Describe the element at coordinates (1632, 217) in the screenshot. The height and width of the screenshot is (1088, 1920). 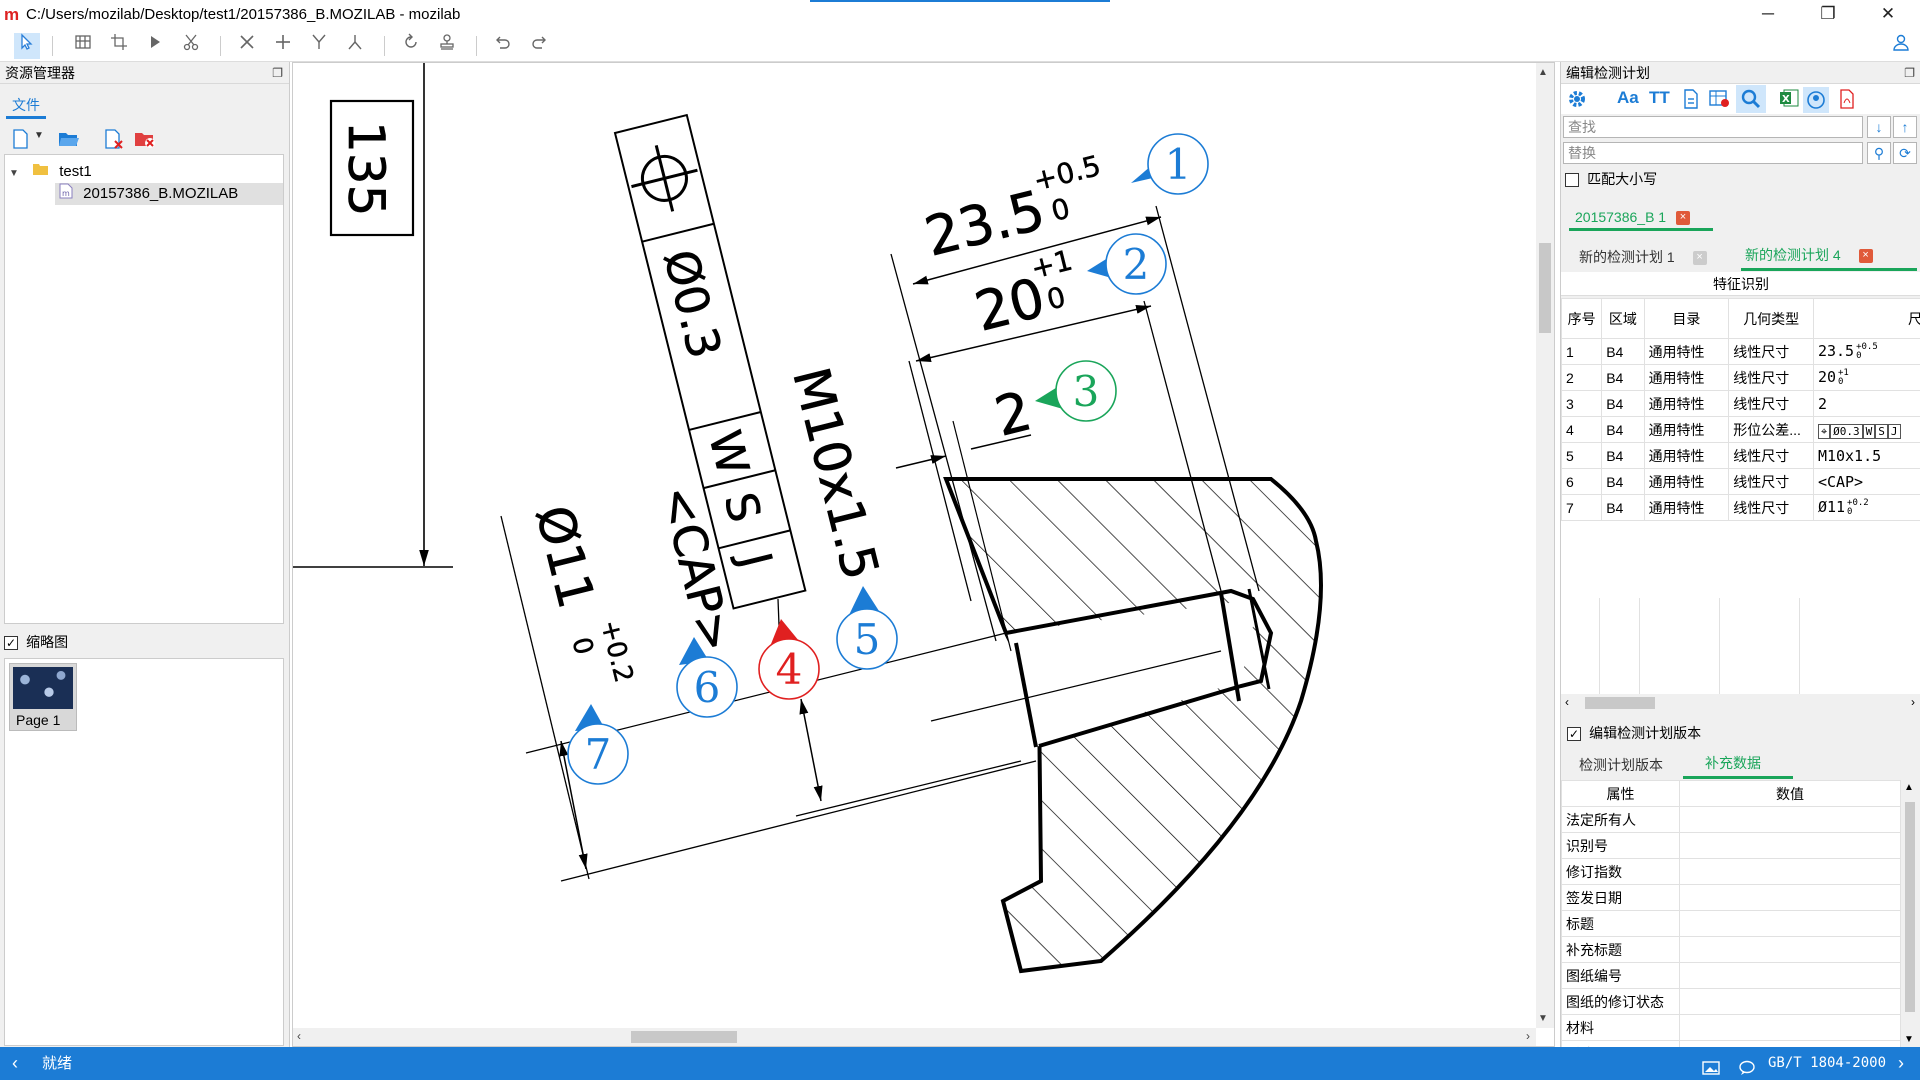
I see `tab-drawing-file: 20157386_B 1 ×` at that location.